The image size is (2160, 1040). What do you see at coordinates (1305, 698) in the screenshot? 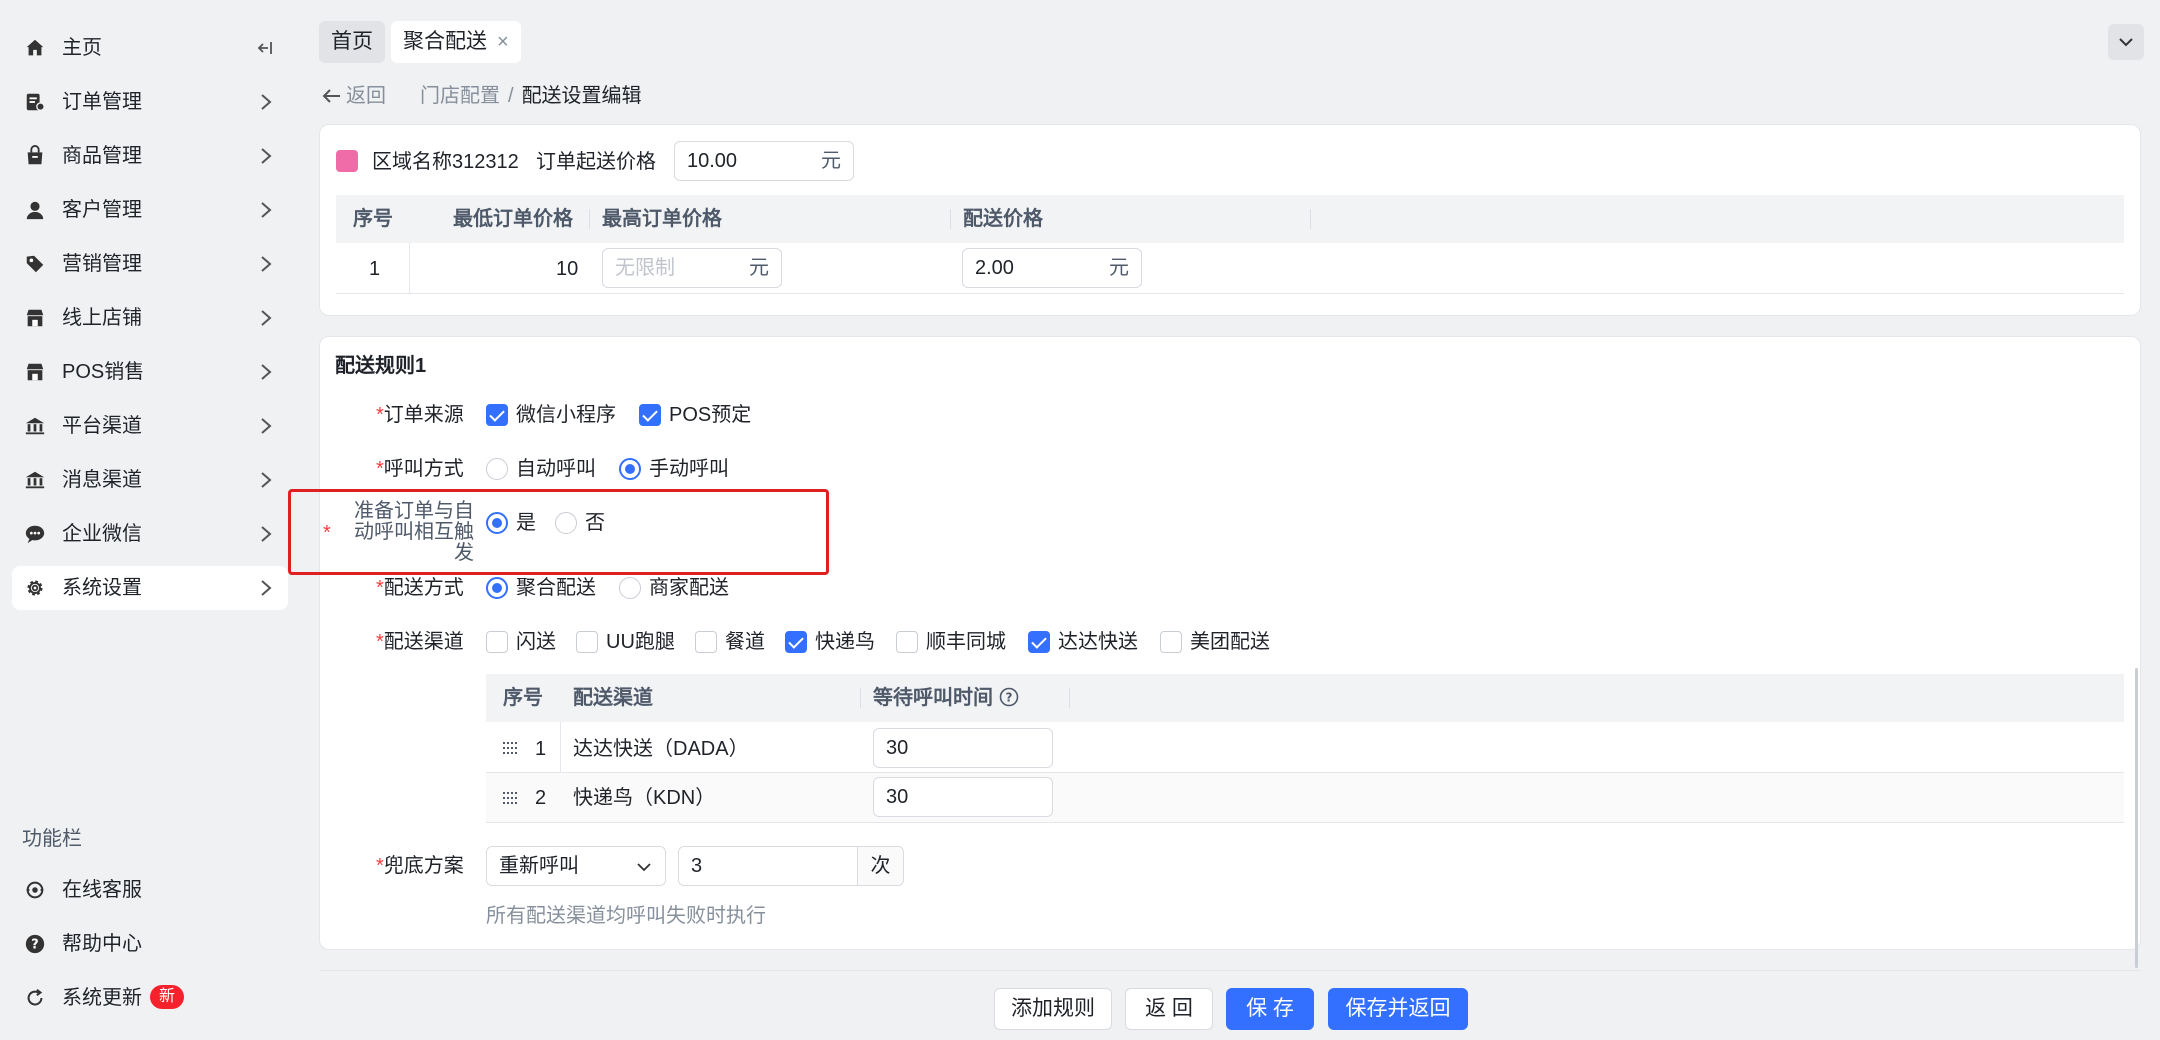
I see `channel-table-header: 序号 配送渠道 等待呼叫时间?` at bounding box center [1305, 698].